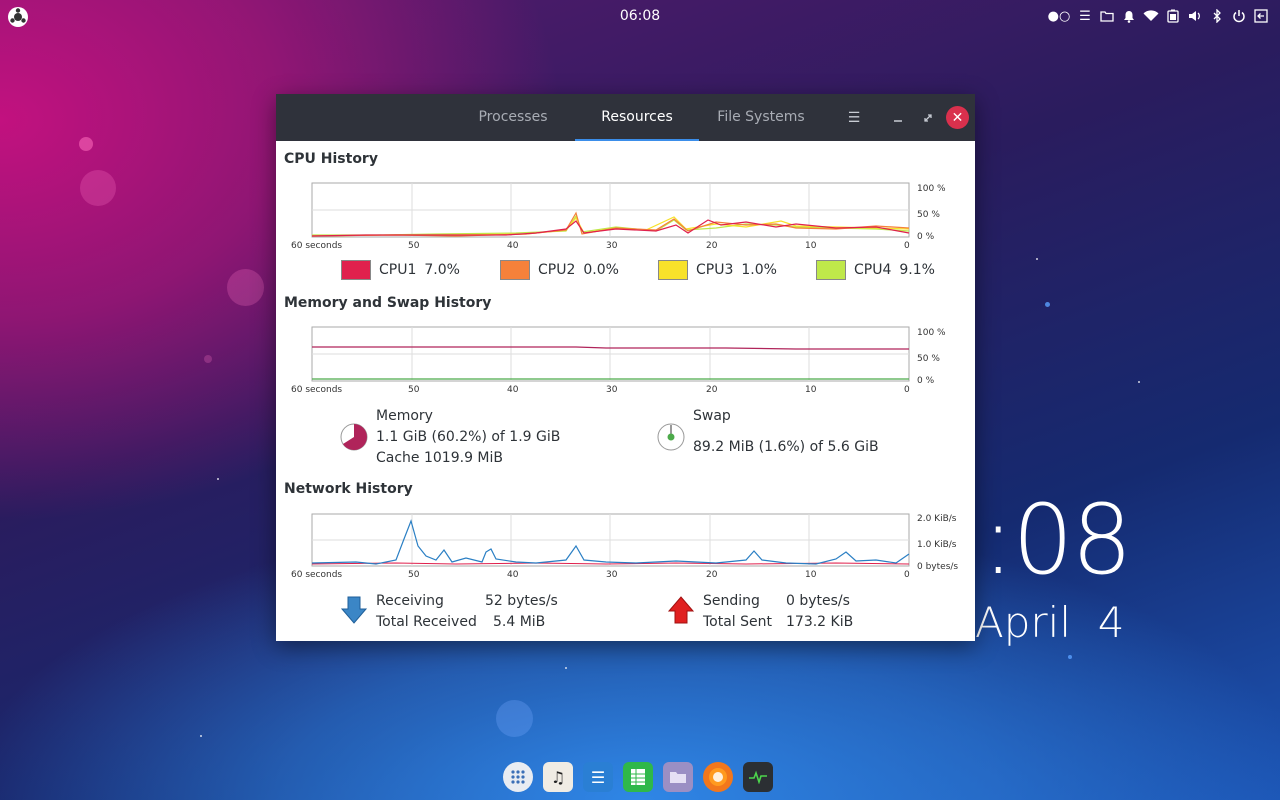 The height and width of the screenshot is (800, 1280). I want to click on network-x-label: 10, so click(811, 575).